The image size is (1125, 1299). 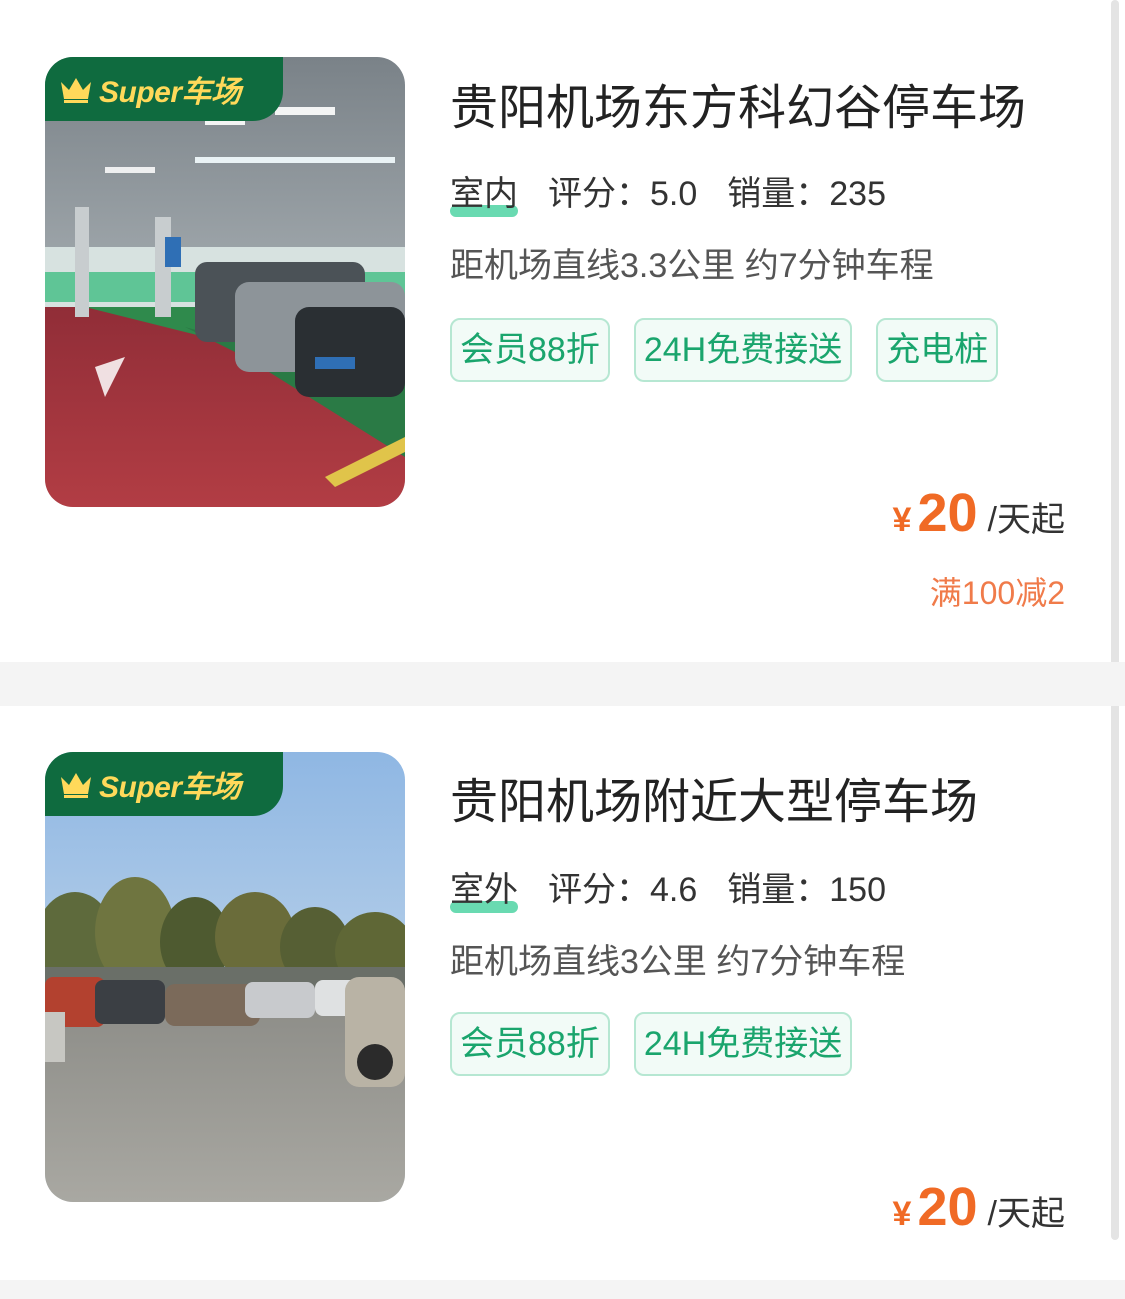 I want to click on lot-tags: 会员88折 24H免费接送 充电桩, so click(x=760, y=350).